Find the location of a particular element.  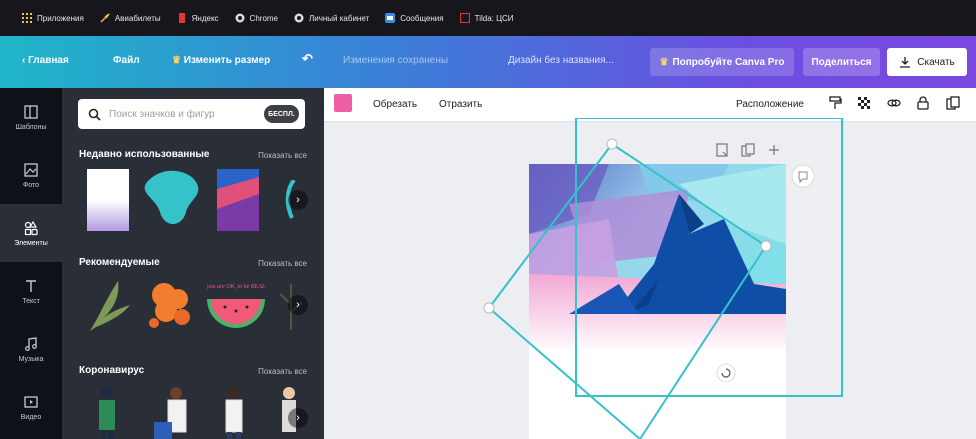

bookmark-tilda: Tilda: ЦСИ is located at coordinates (486, 18).